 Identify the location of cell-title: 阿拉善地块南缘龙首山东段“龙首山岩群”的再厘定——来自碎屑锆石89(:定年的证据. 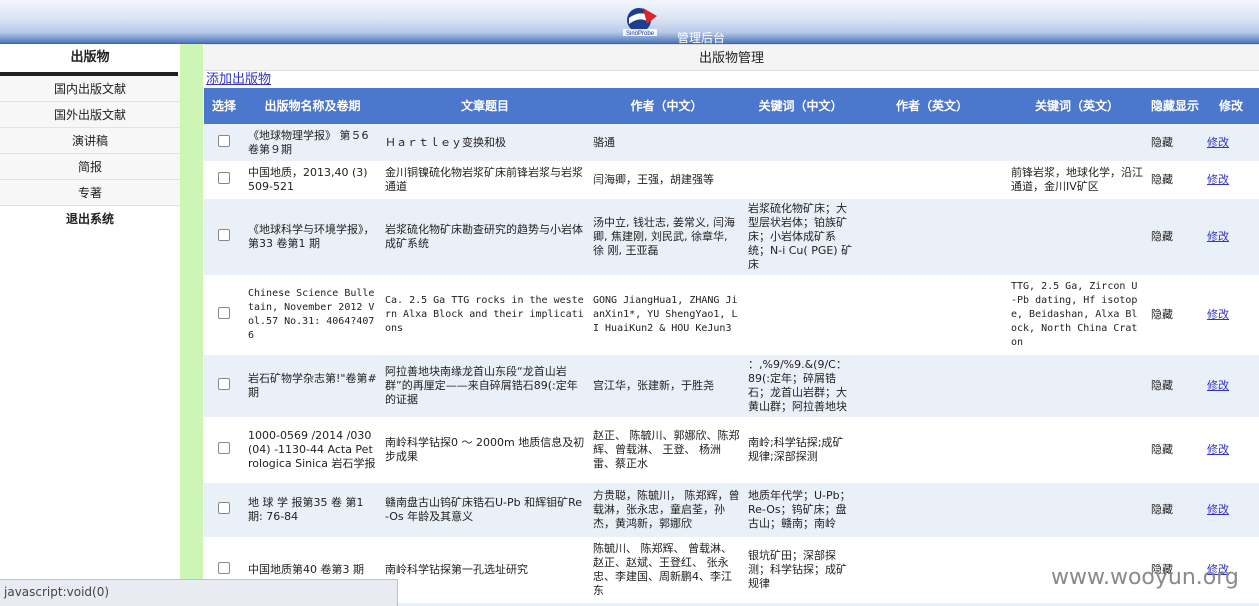
(485, 386).